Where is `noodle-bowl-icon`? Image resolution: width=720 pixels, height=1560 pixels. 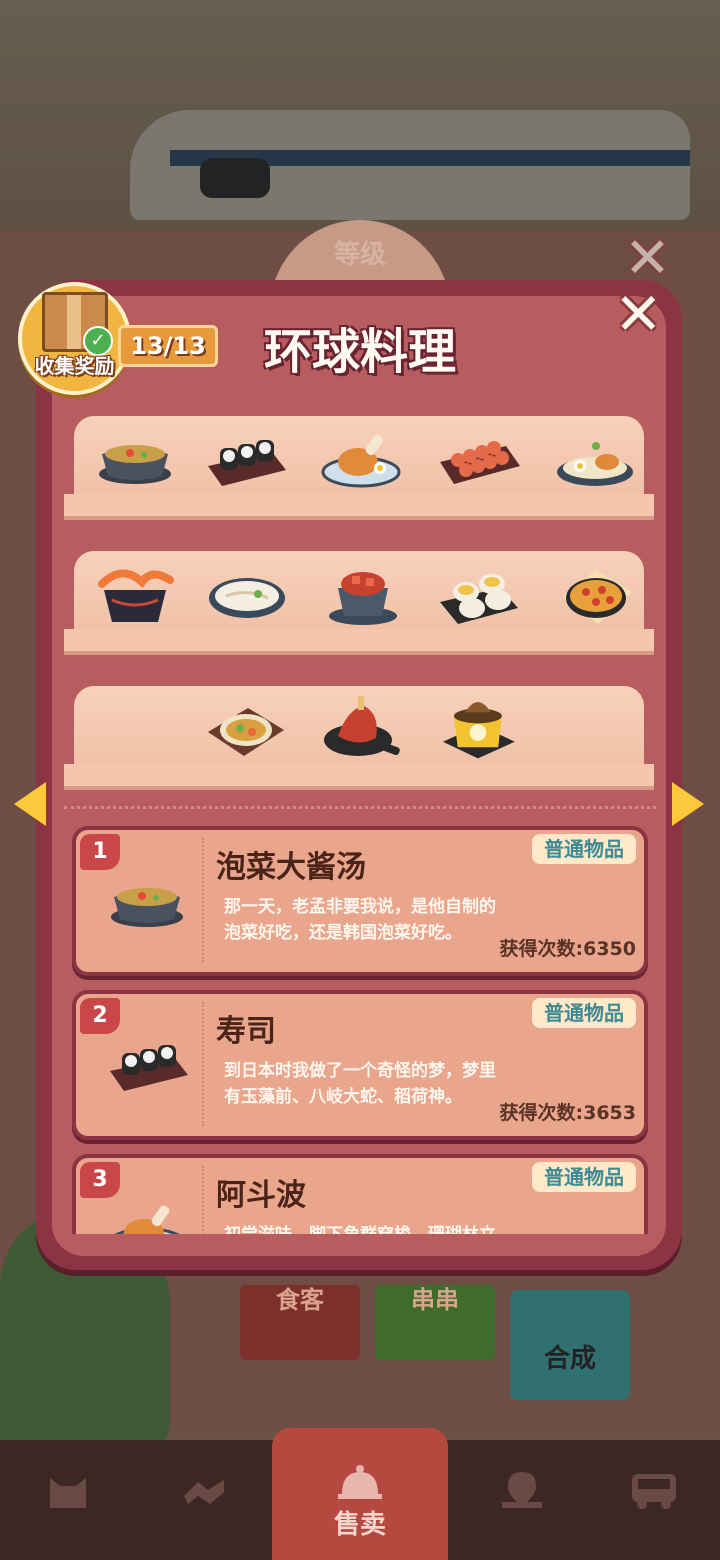 noodle-bowl-icon is located at coordinates (247, 597).